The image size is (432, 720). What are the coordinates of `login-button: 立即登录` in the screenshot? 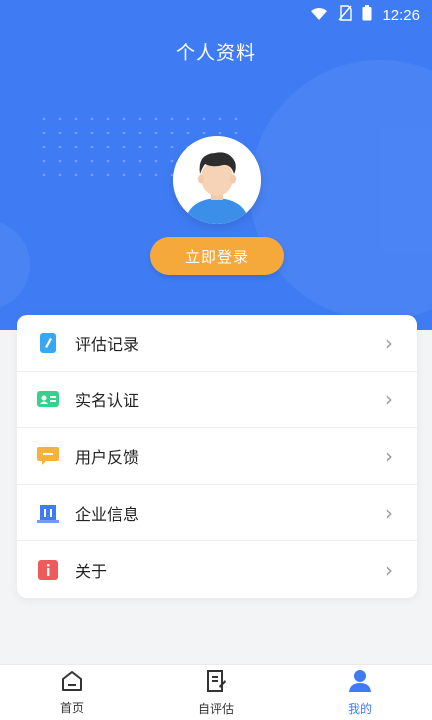 It's located at (217, 256).